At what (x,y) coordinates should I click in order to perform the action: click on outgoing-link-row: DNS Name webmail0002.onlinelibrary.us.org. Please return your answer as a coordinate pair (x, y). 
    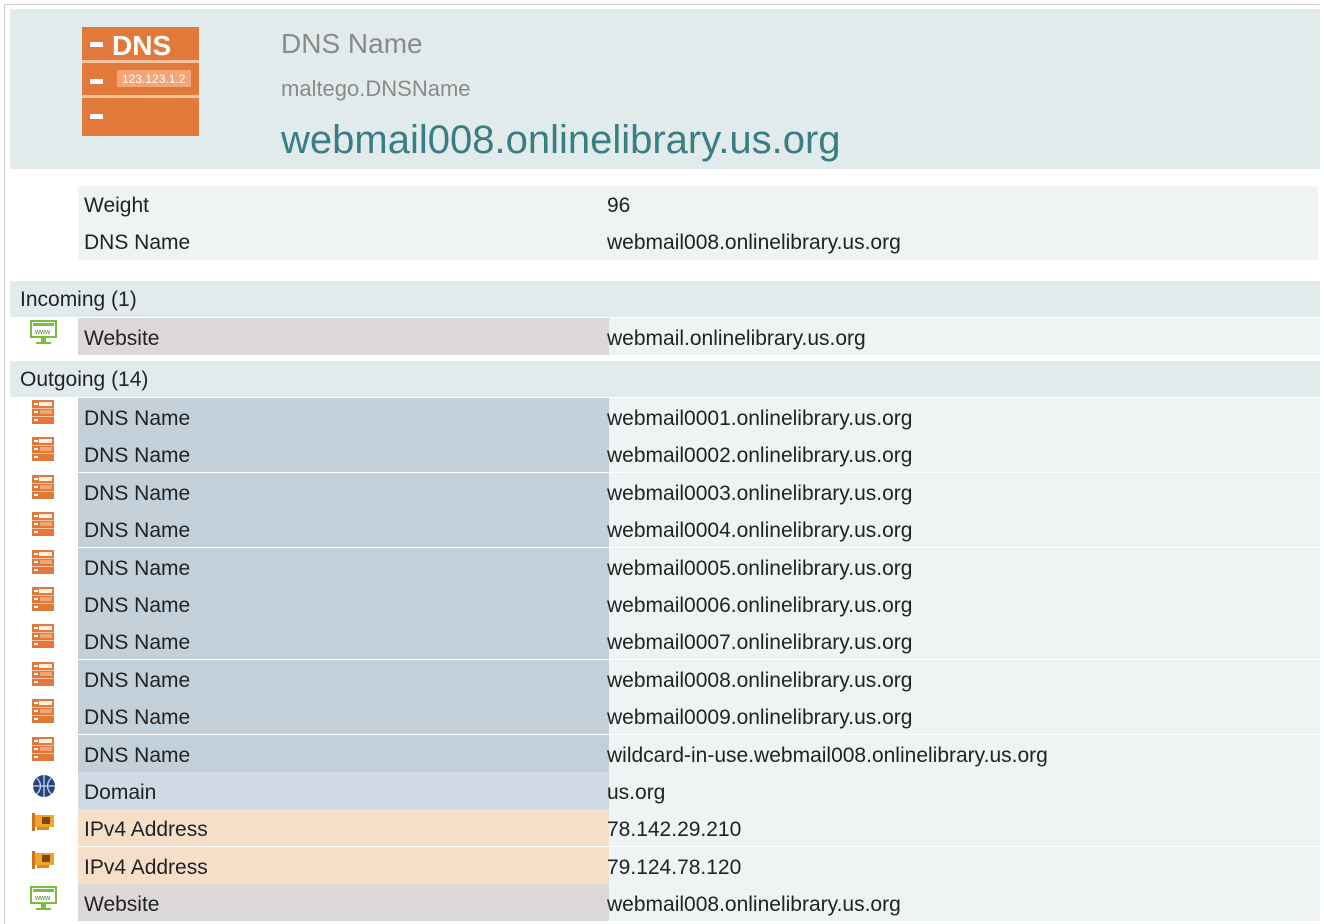
    Looking at the image, I should click on (665, 453).